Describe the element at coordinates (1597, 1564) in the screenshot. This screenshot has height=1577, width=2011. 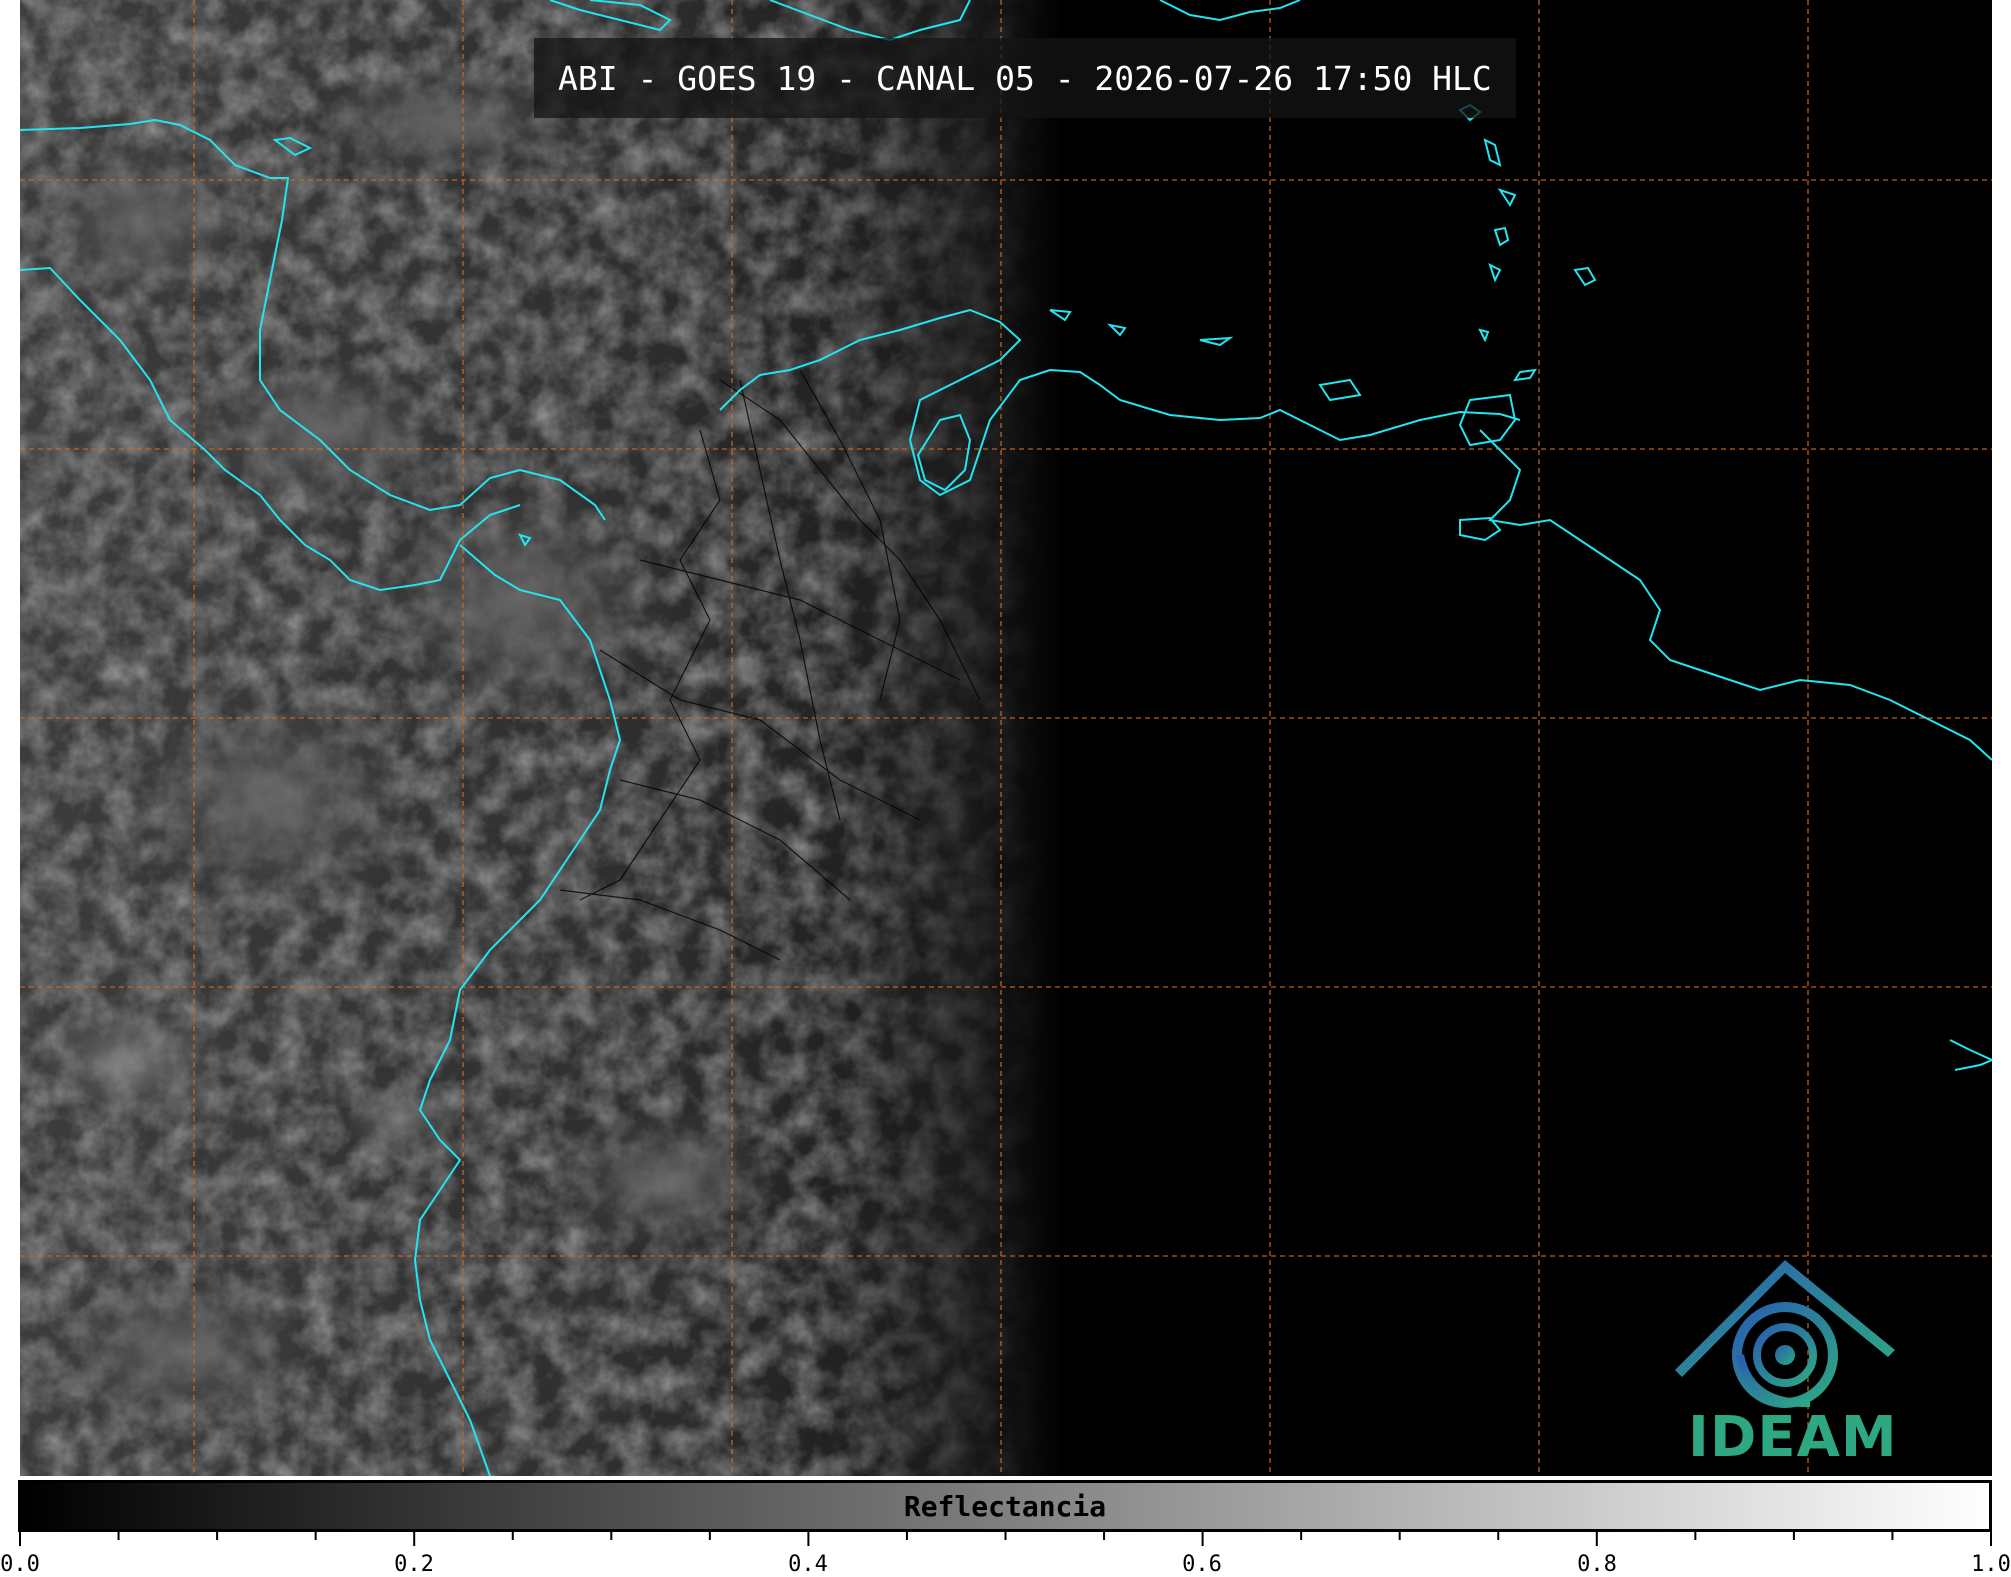
I see `tick-label: 0.8` at that location.